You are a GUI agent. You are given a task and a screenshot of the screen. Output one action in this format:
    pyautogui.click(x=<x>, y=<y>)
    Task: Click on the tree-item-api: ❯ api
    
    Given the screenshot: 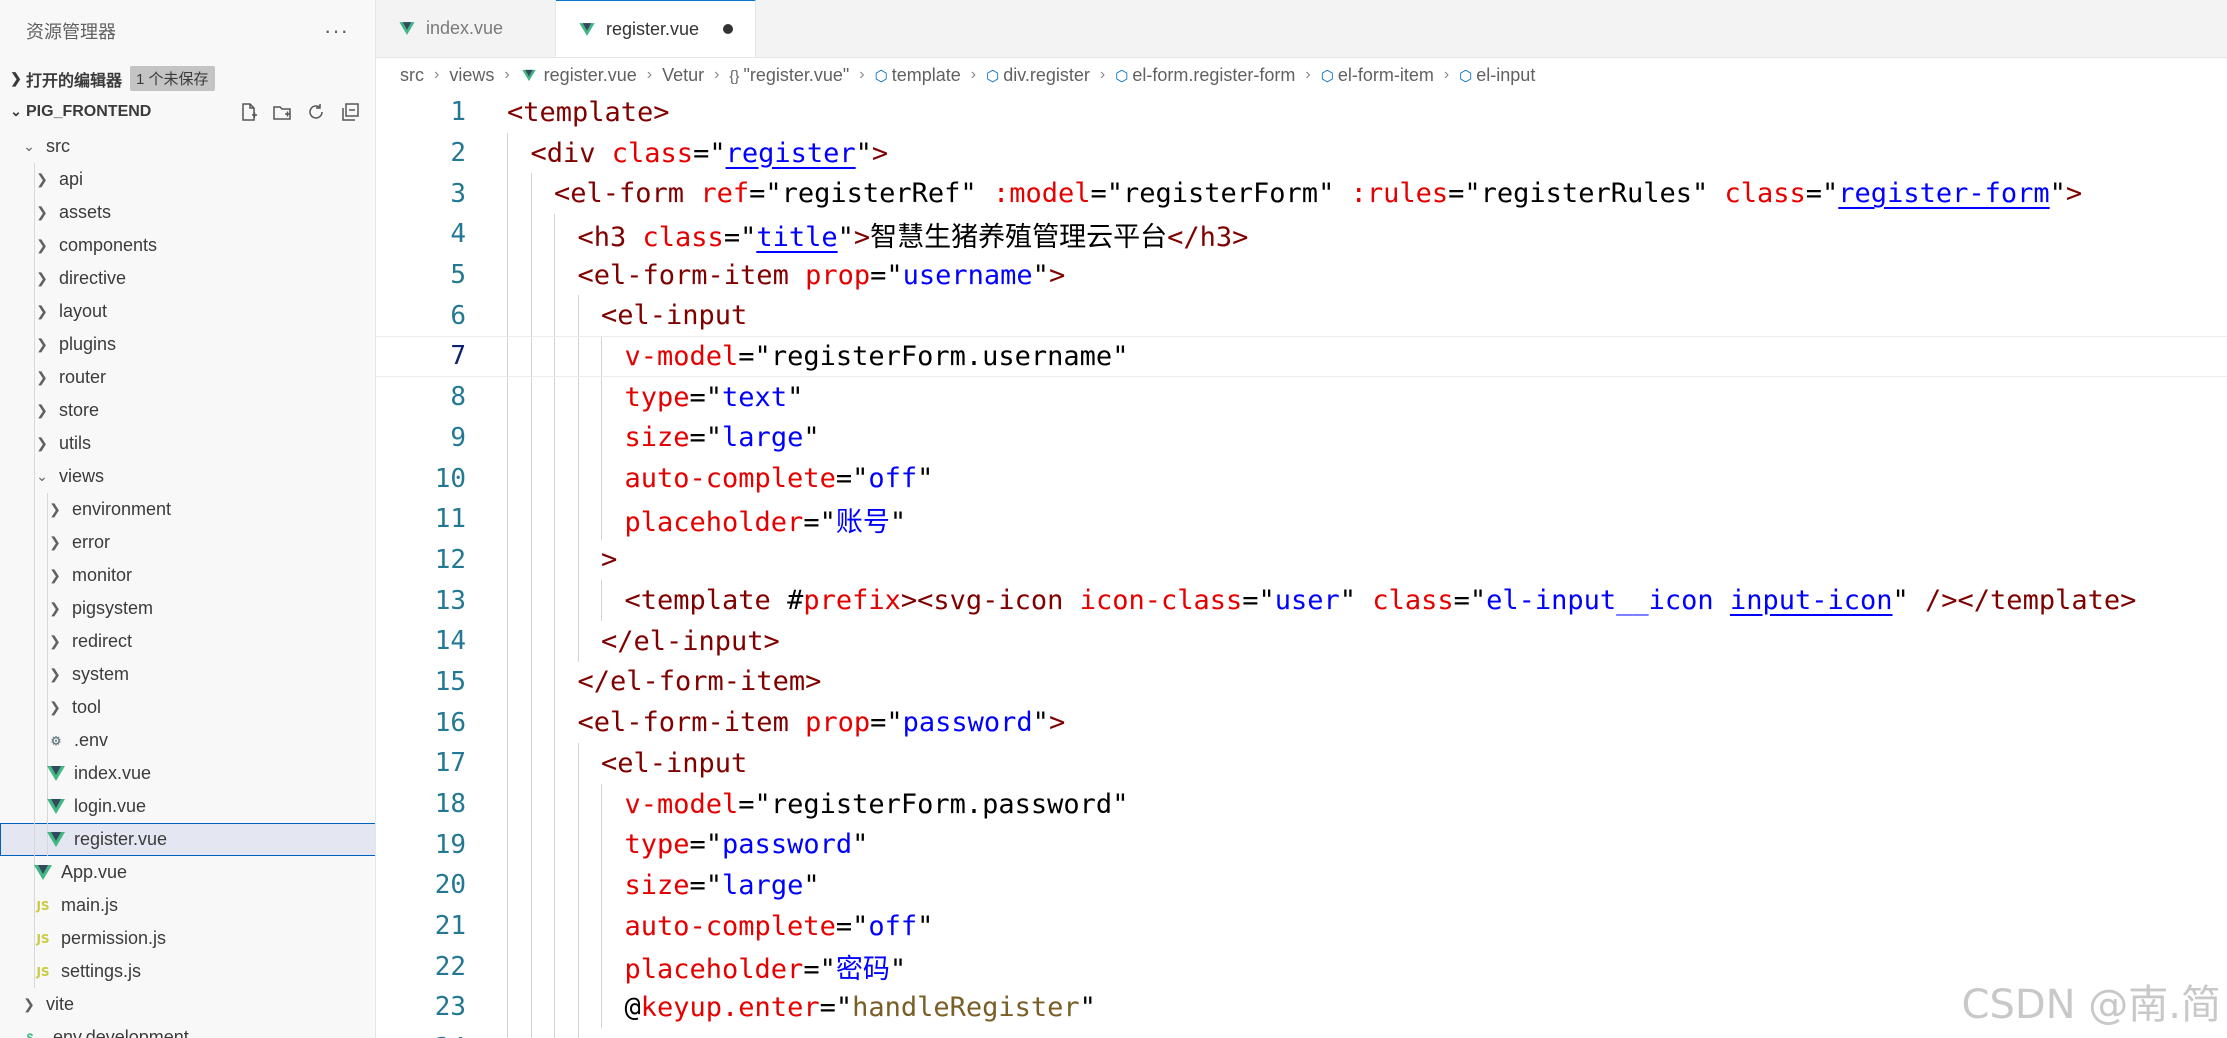 What is the action you would take?
    pyautogui.click(x=187, y=179)
    